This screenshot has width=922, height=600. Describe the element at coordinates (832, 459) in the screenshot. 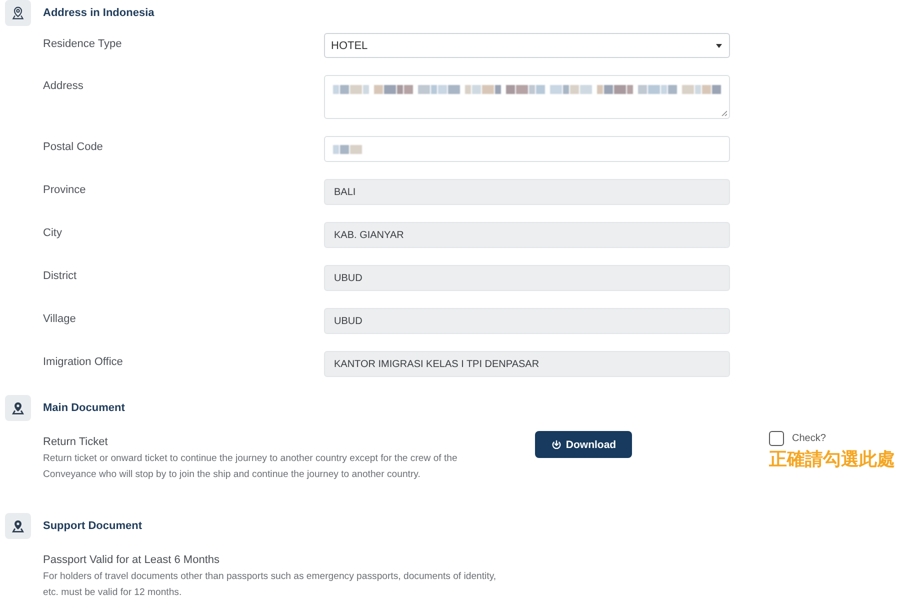

I see `annotation-text: 正確請勾選此處` at that location.